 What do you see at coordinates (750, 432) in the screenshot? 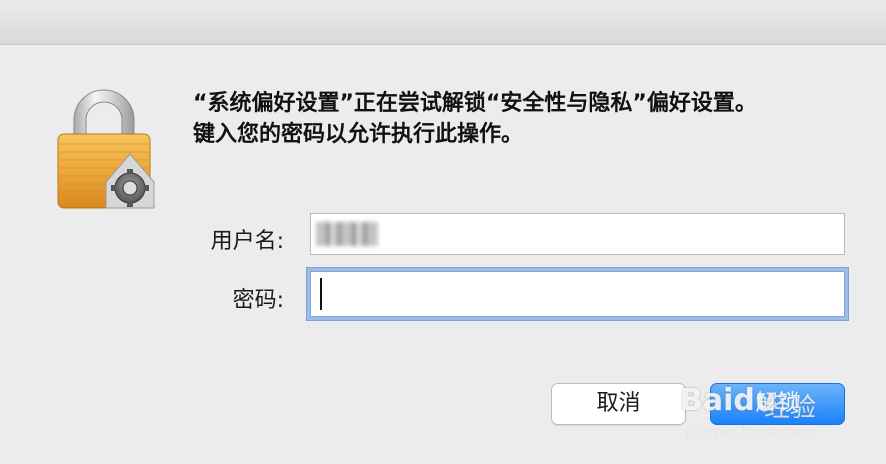
I see `watermark-url: jingyan.baidu.com` at bounding box center [750, 432].